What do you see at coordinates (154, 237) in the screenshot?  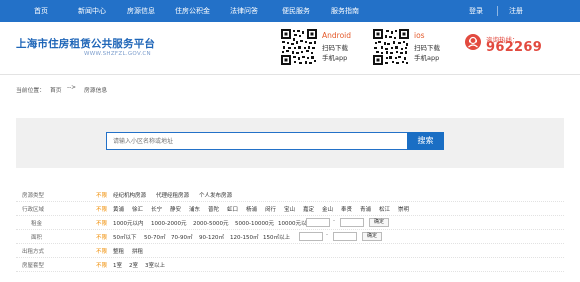 I see `filter-option: 50-70㎡` at bounding box center [154, 237].